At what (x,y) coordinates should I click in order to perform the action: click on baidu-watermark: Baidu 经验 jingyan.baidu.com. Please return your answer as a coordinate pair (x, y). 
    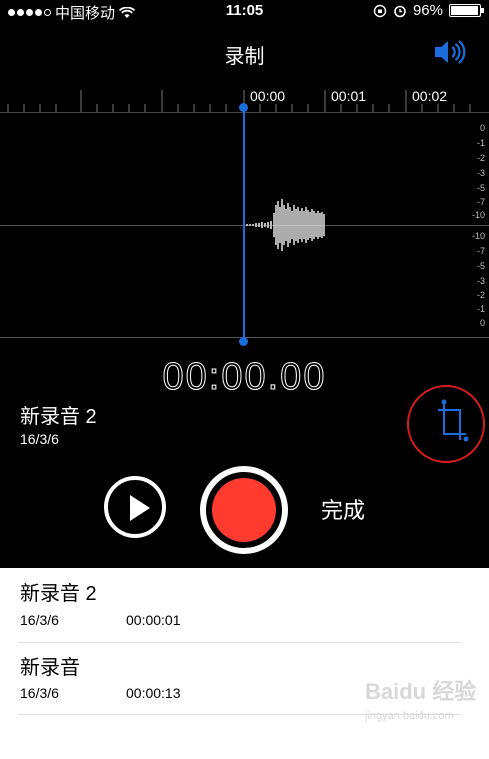
    Looking at the image, I should click on (420, 704).